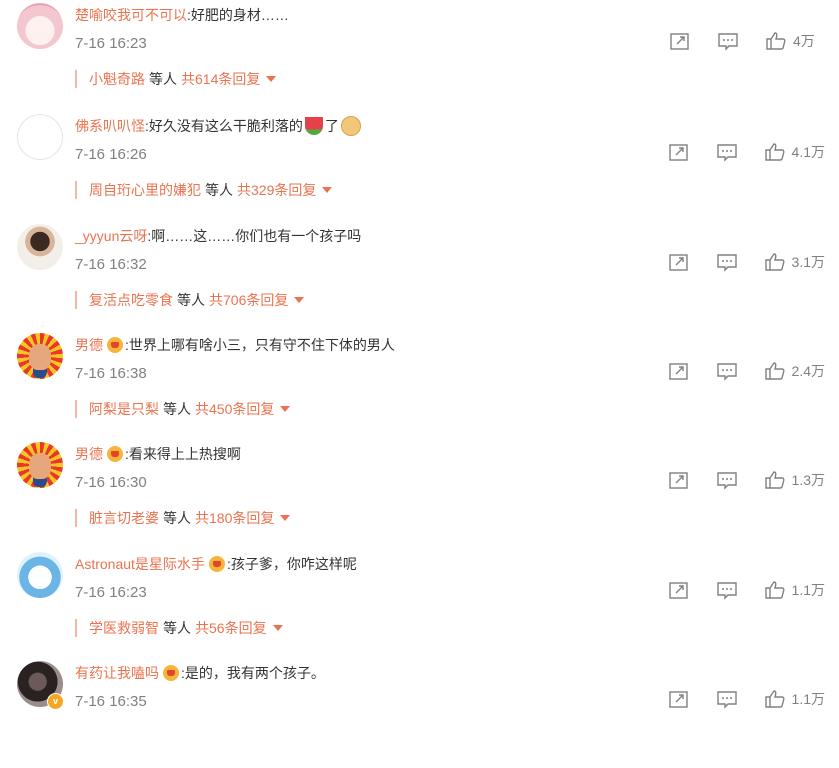 This screenshot has width=839, height=768. Describe the element at coordinates (110, 126) in the screenshot. I see `comment-username: 佛系叭叭怪` at that location.